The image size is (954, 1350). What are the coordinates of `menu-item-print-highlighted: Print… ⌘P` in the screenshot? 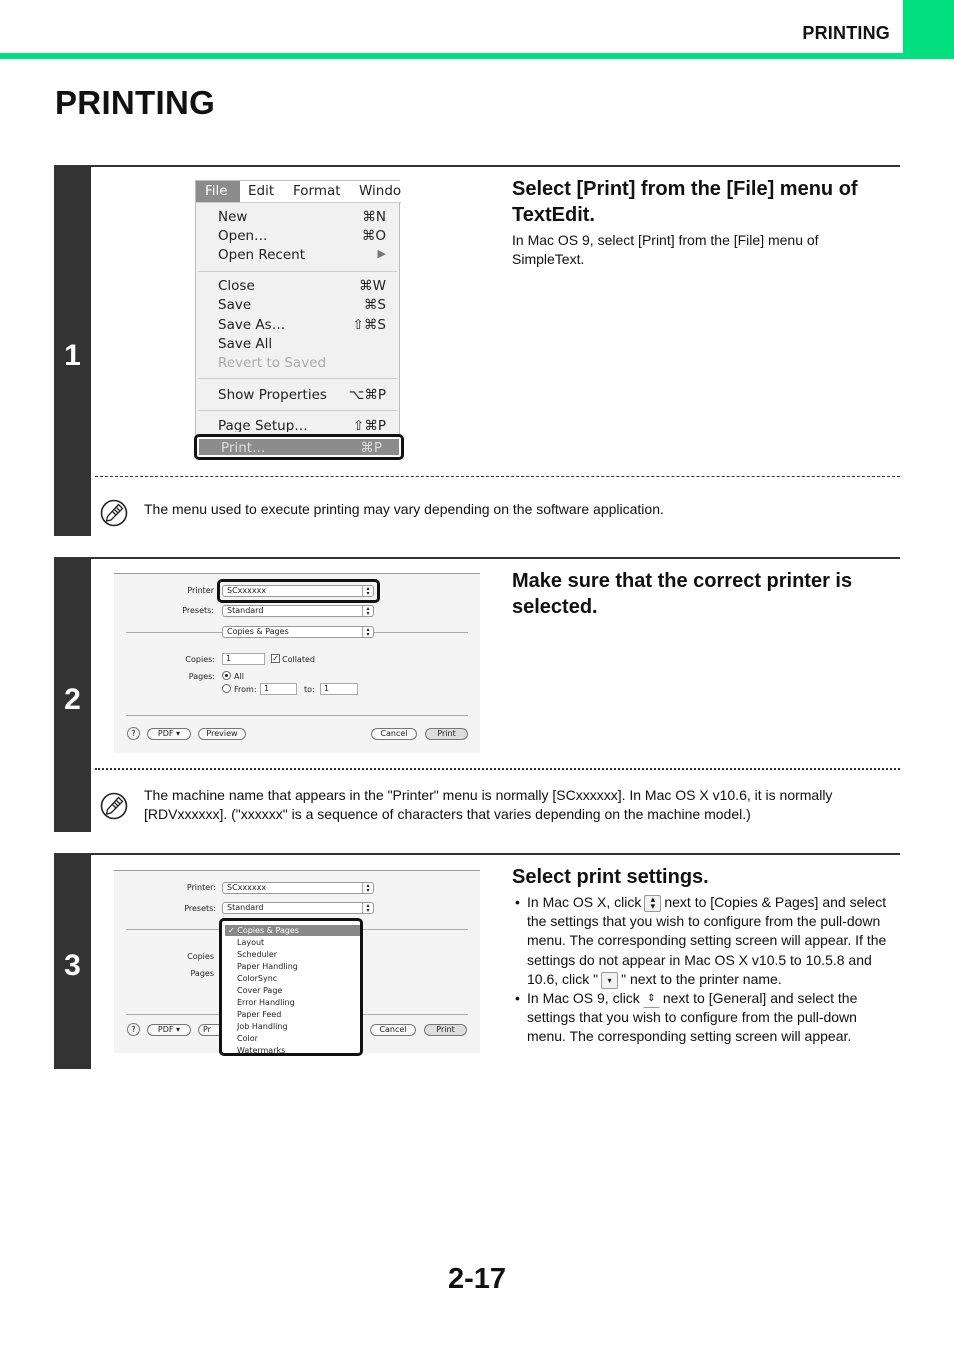 It's located at (299, 447).